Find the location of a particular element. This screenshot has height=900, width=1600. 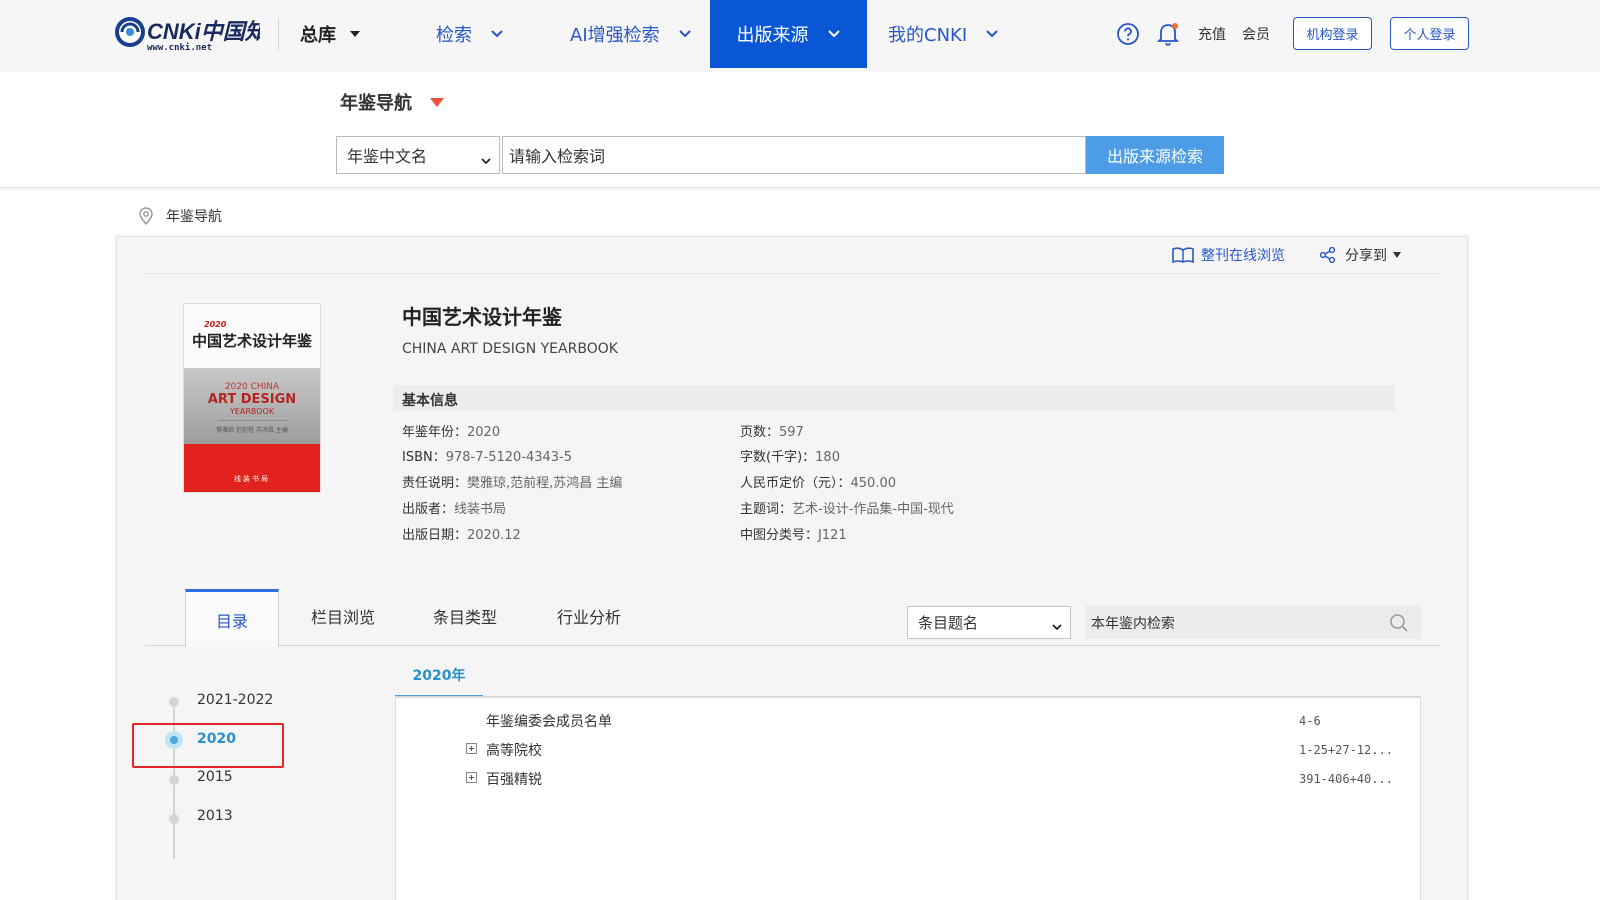

info-value: 180 is located at coordinates (827, 457).